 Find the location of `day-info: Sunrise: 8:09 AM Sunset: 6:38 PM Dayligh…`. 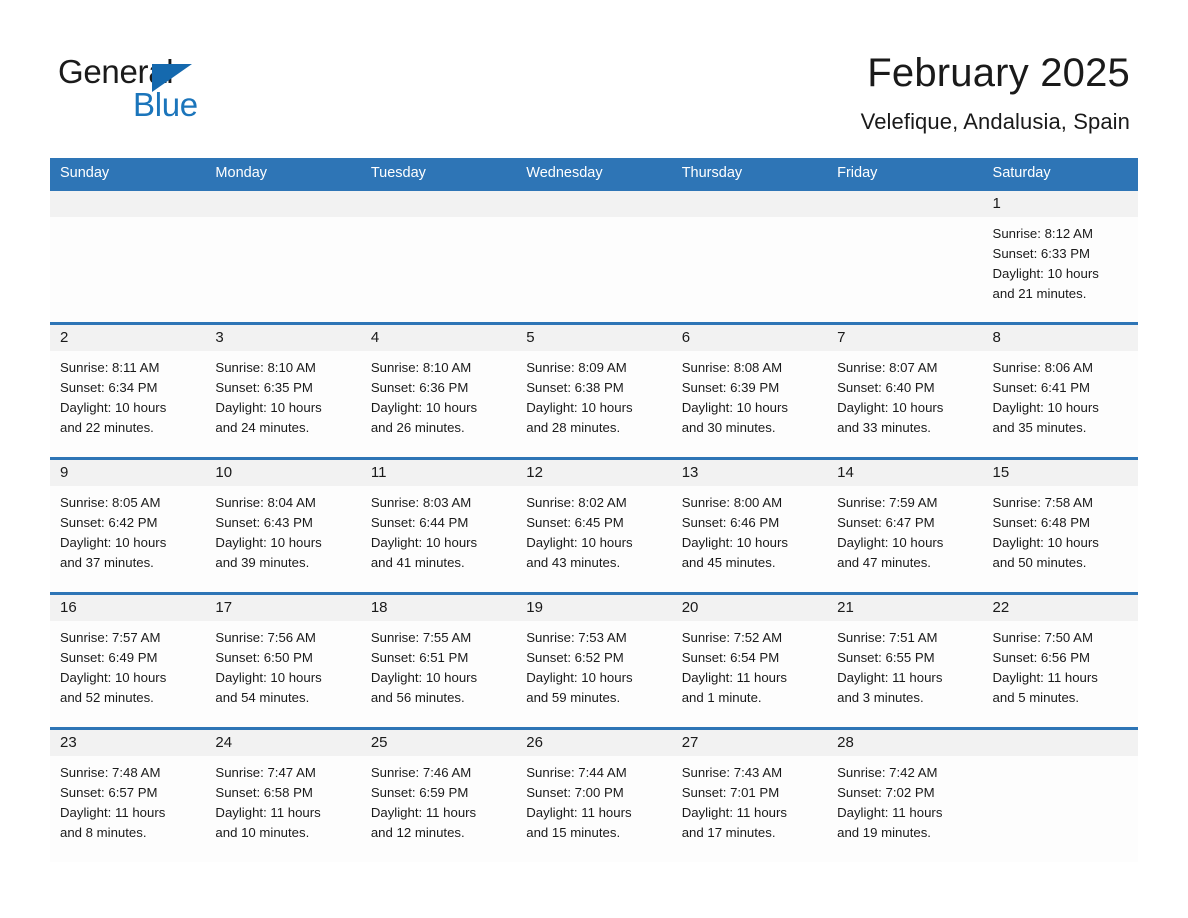

day-info: Sunrise: 8:09 AM Sunset: 6:38 PM Dayligh… is located at coordinates (593, 394).